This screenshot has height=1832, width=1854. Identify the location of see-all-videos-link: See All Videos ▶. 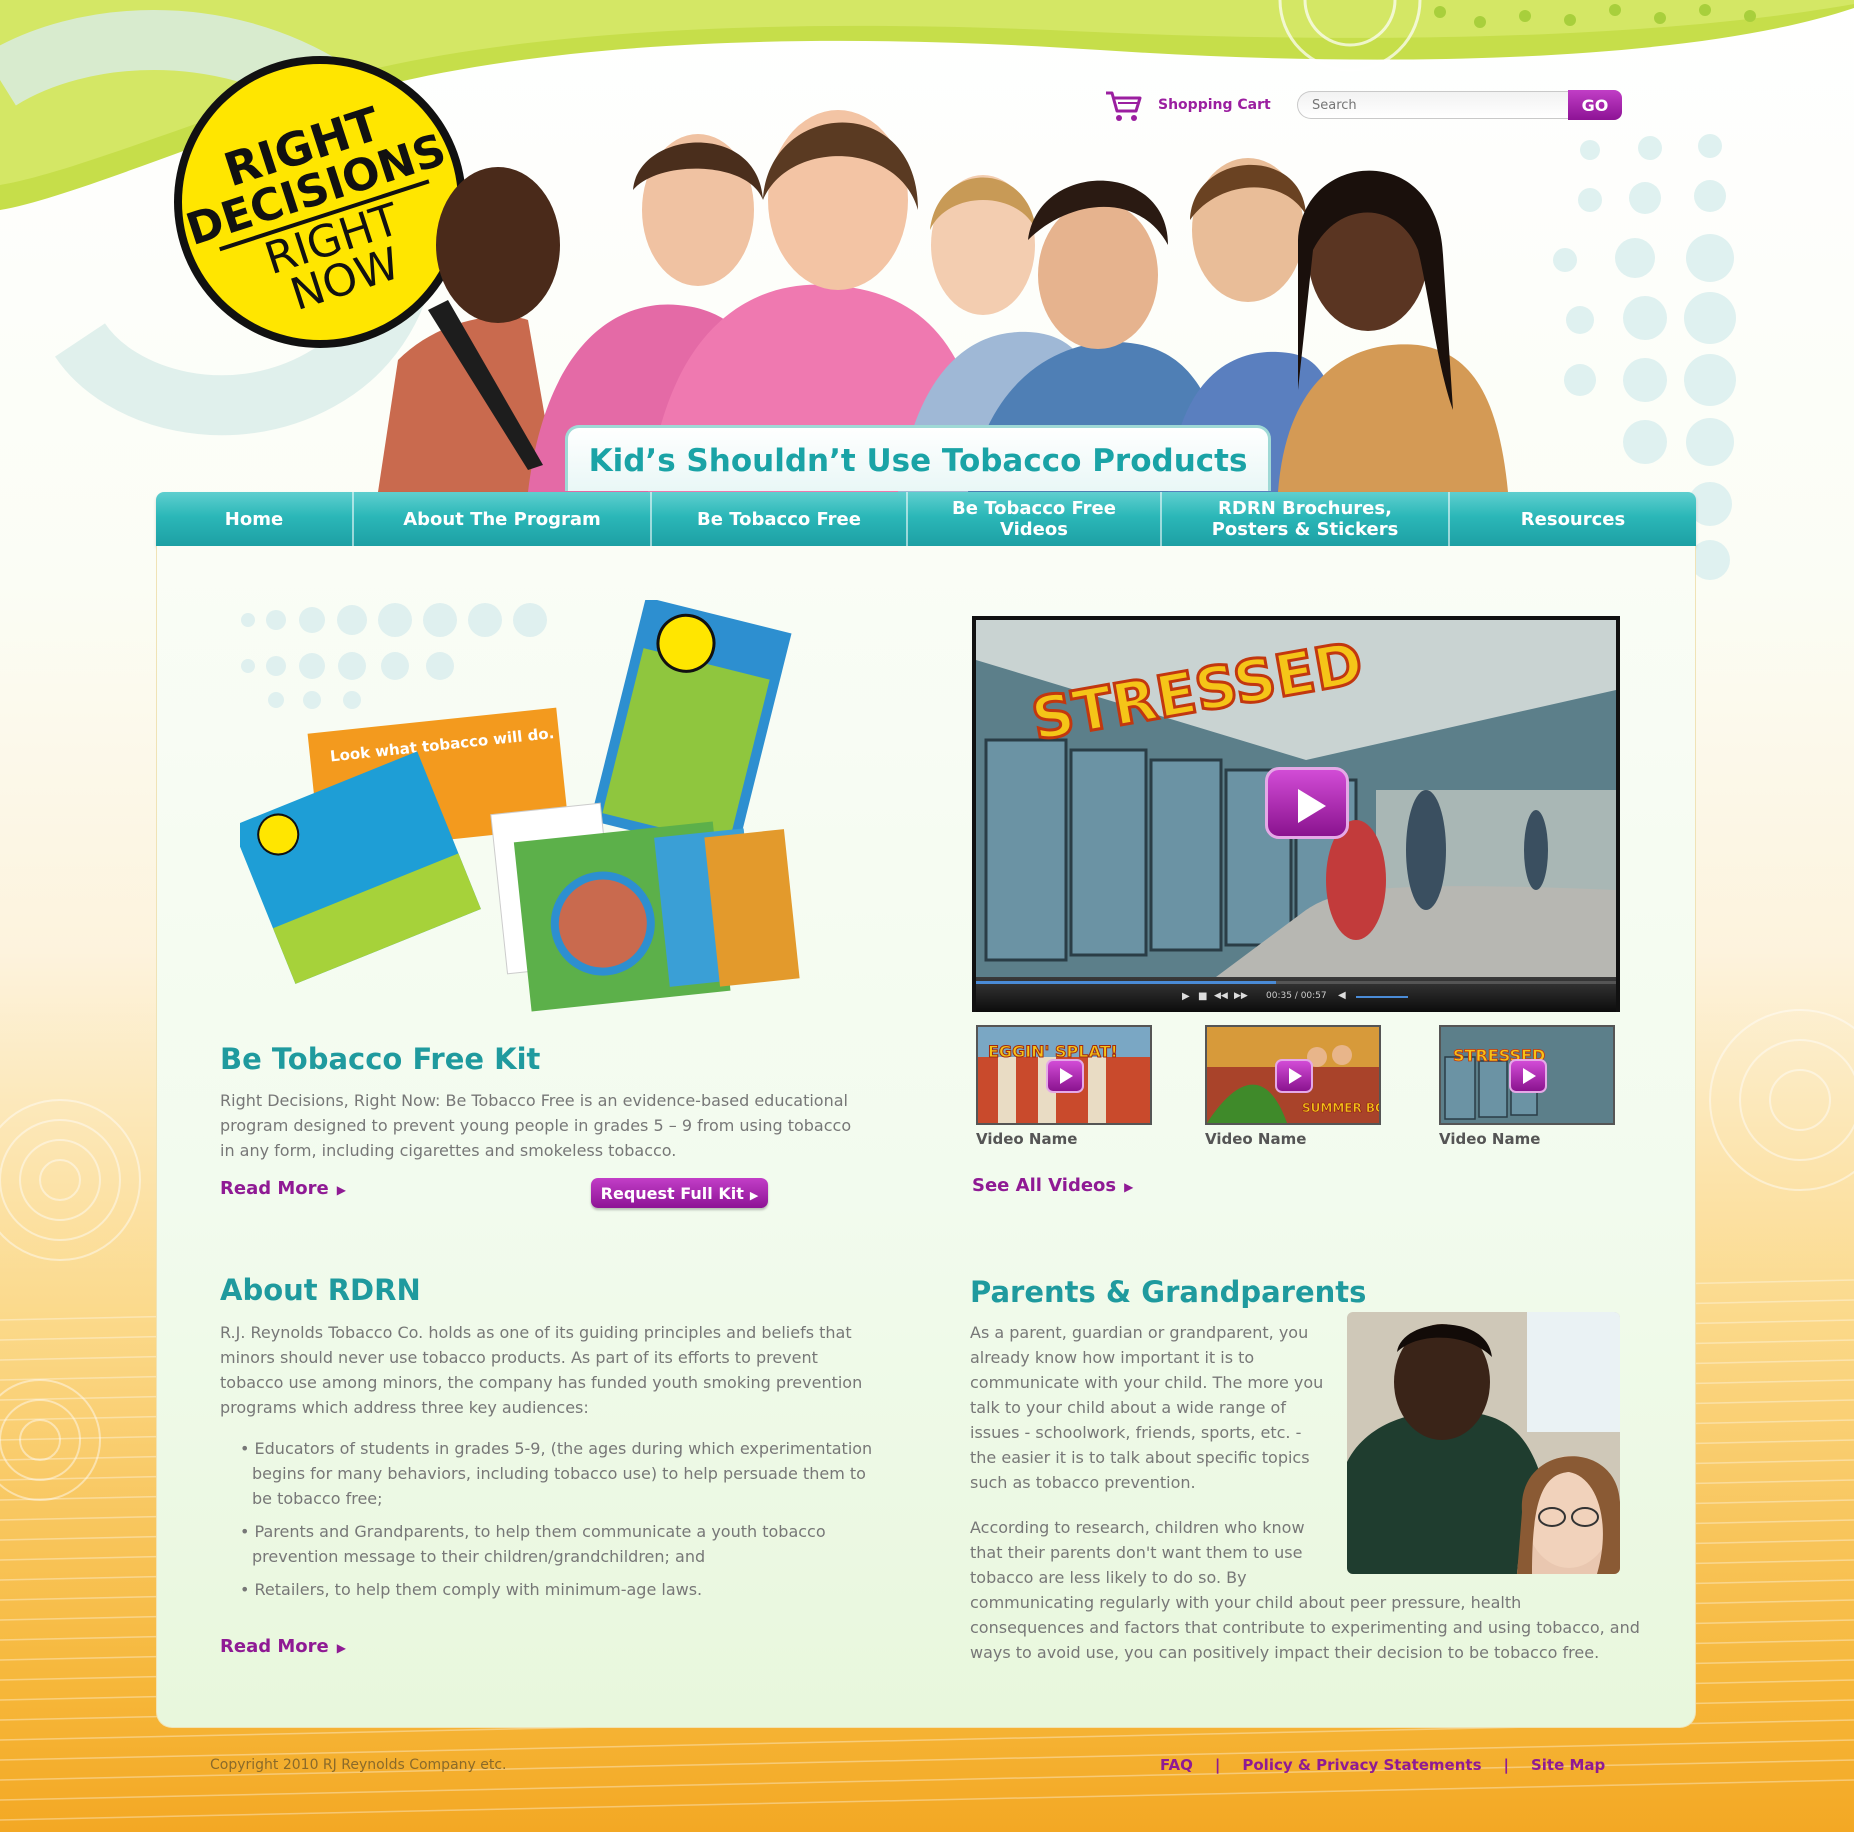
(1052, 1185).